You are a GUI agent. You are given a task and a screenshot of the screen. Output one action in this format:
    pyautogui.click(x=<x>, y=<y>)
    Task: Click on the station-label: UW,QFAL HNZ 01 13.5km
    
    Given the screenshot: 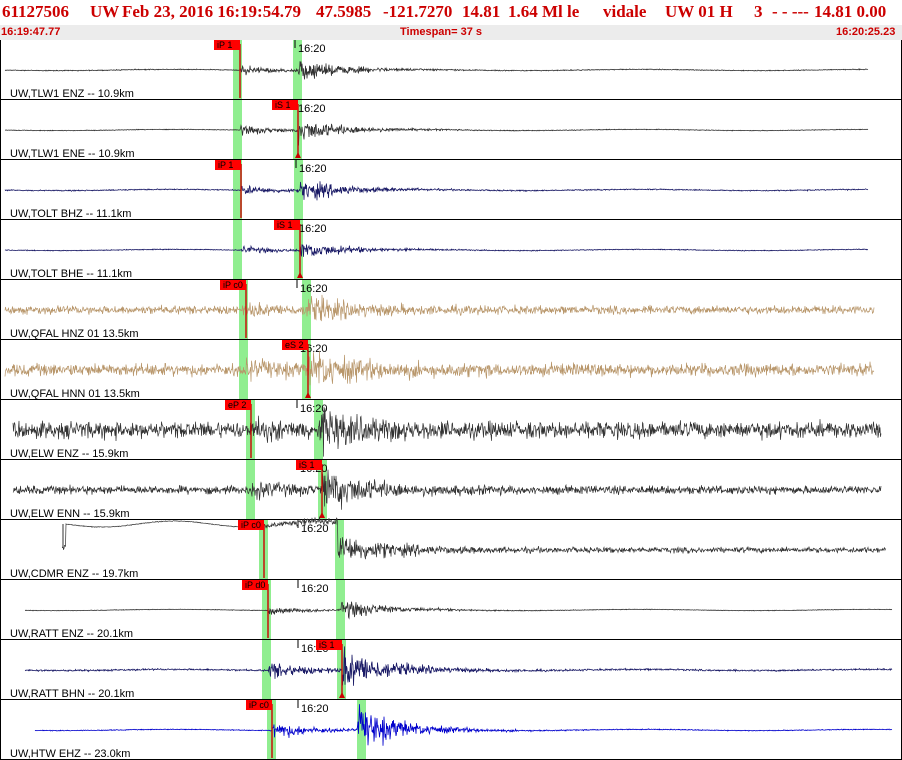 What is the action you would take?
    pyautogui.click(x=74, y=334)
    